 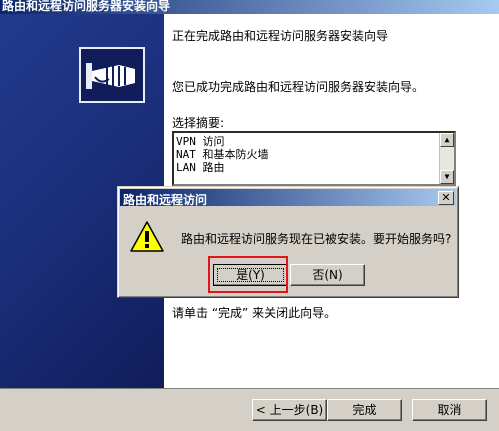 What do you see at coordinates (327, 275) in the screenshot?
I see `no-button: 否(N)` at bounding box center [327, 275].